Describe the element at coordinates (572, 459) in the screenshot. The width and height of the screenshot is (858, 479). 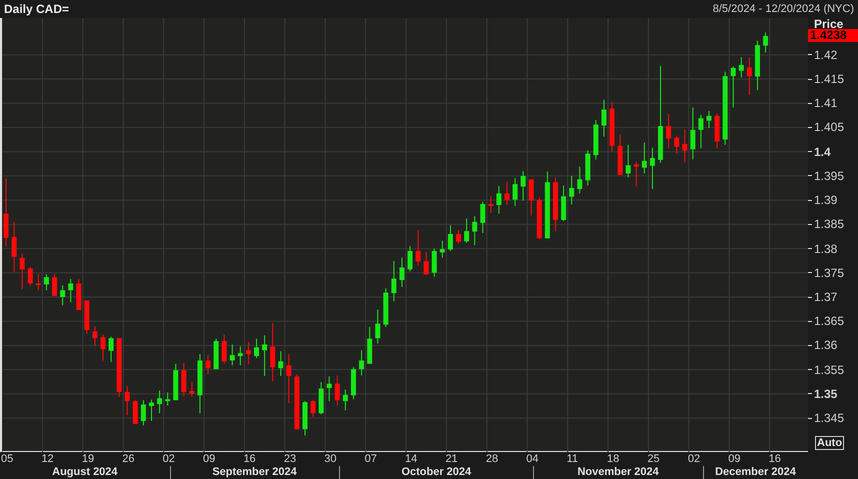
I see `date-tick-label: 11` at that location.